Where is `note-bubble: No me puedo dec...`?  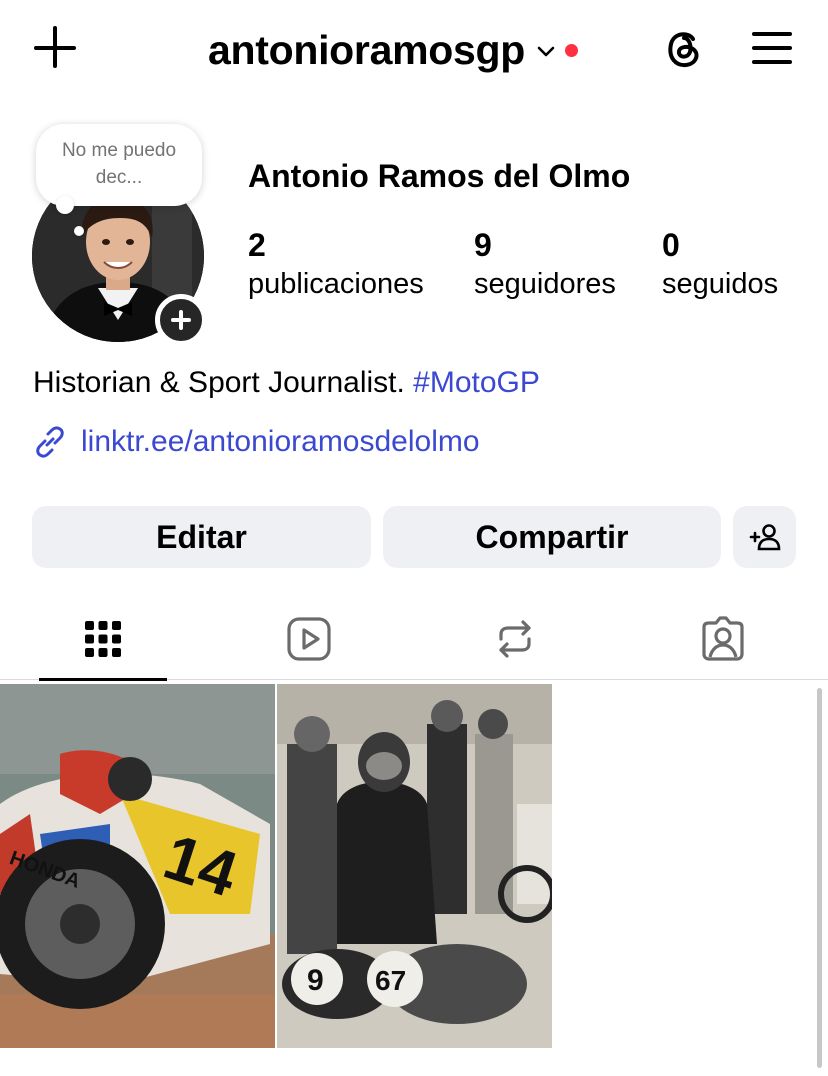 note-bubble: No me puedo dec... is located at coordinates (119, 165).